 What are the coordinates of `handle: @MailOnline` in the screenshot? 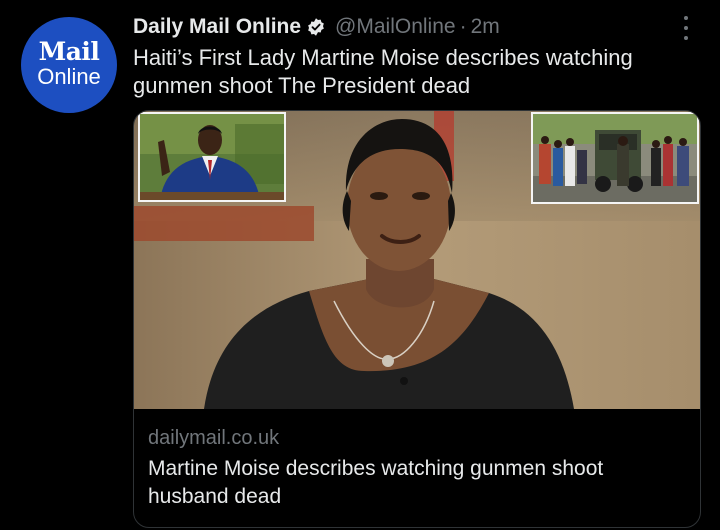 It's located at (395, 27).